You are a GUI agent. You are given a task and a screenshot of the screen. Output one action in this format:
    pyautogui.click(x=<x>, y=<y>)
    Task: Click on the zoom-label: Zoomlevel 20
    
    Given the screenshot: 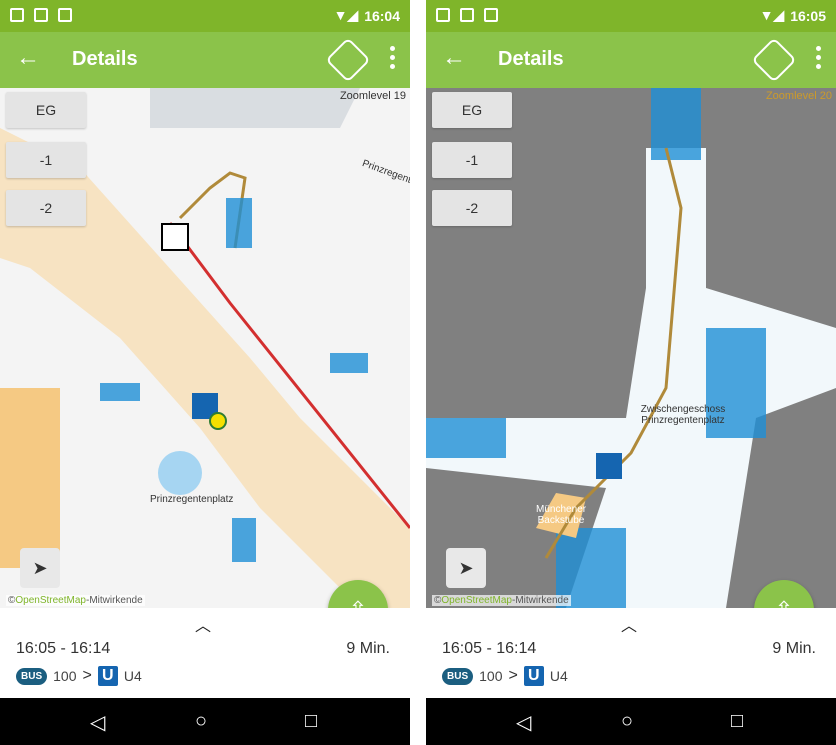 What is the action you would take?
    pyautogui.click(x=798, y=96)
    